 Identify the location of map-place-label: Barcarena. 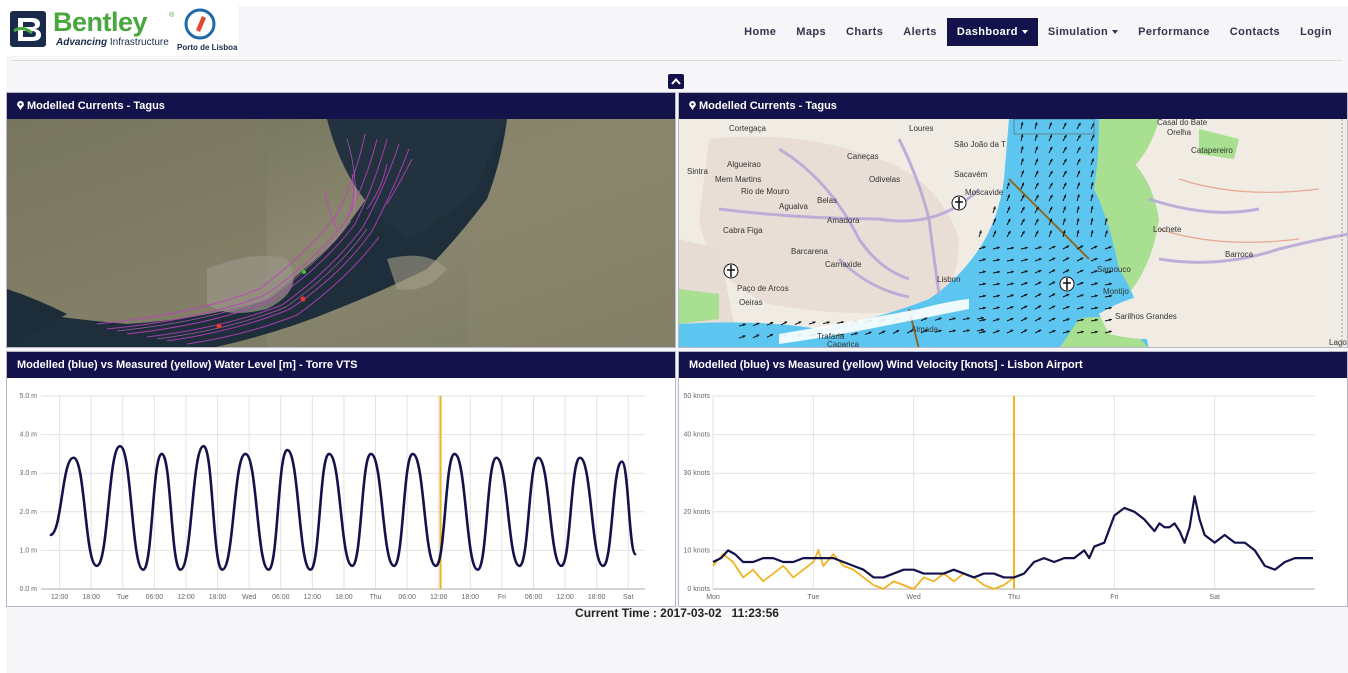
(809, 251).